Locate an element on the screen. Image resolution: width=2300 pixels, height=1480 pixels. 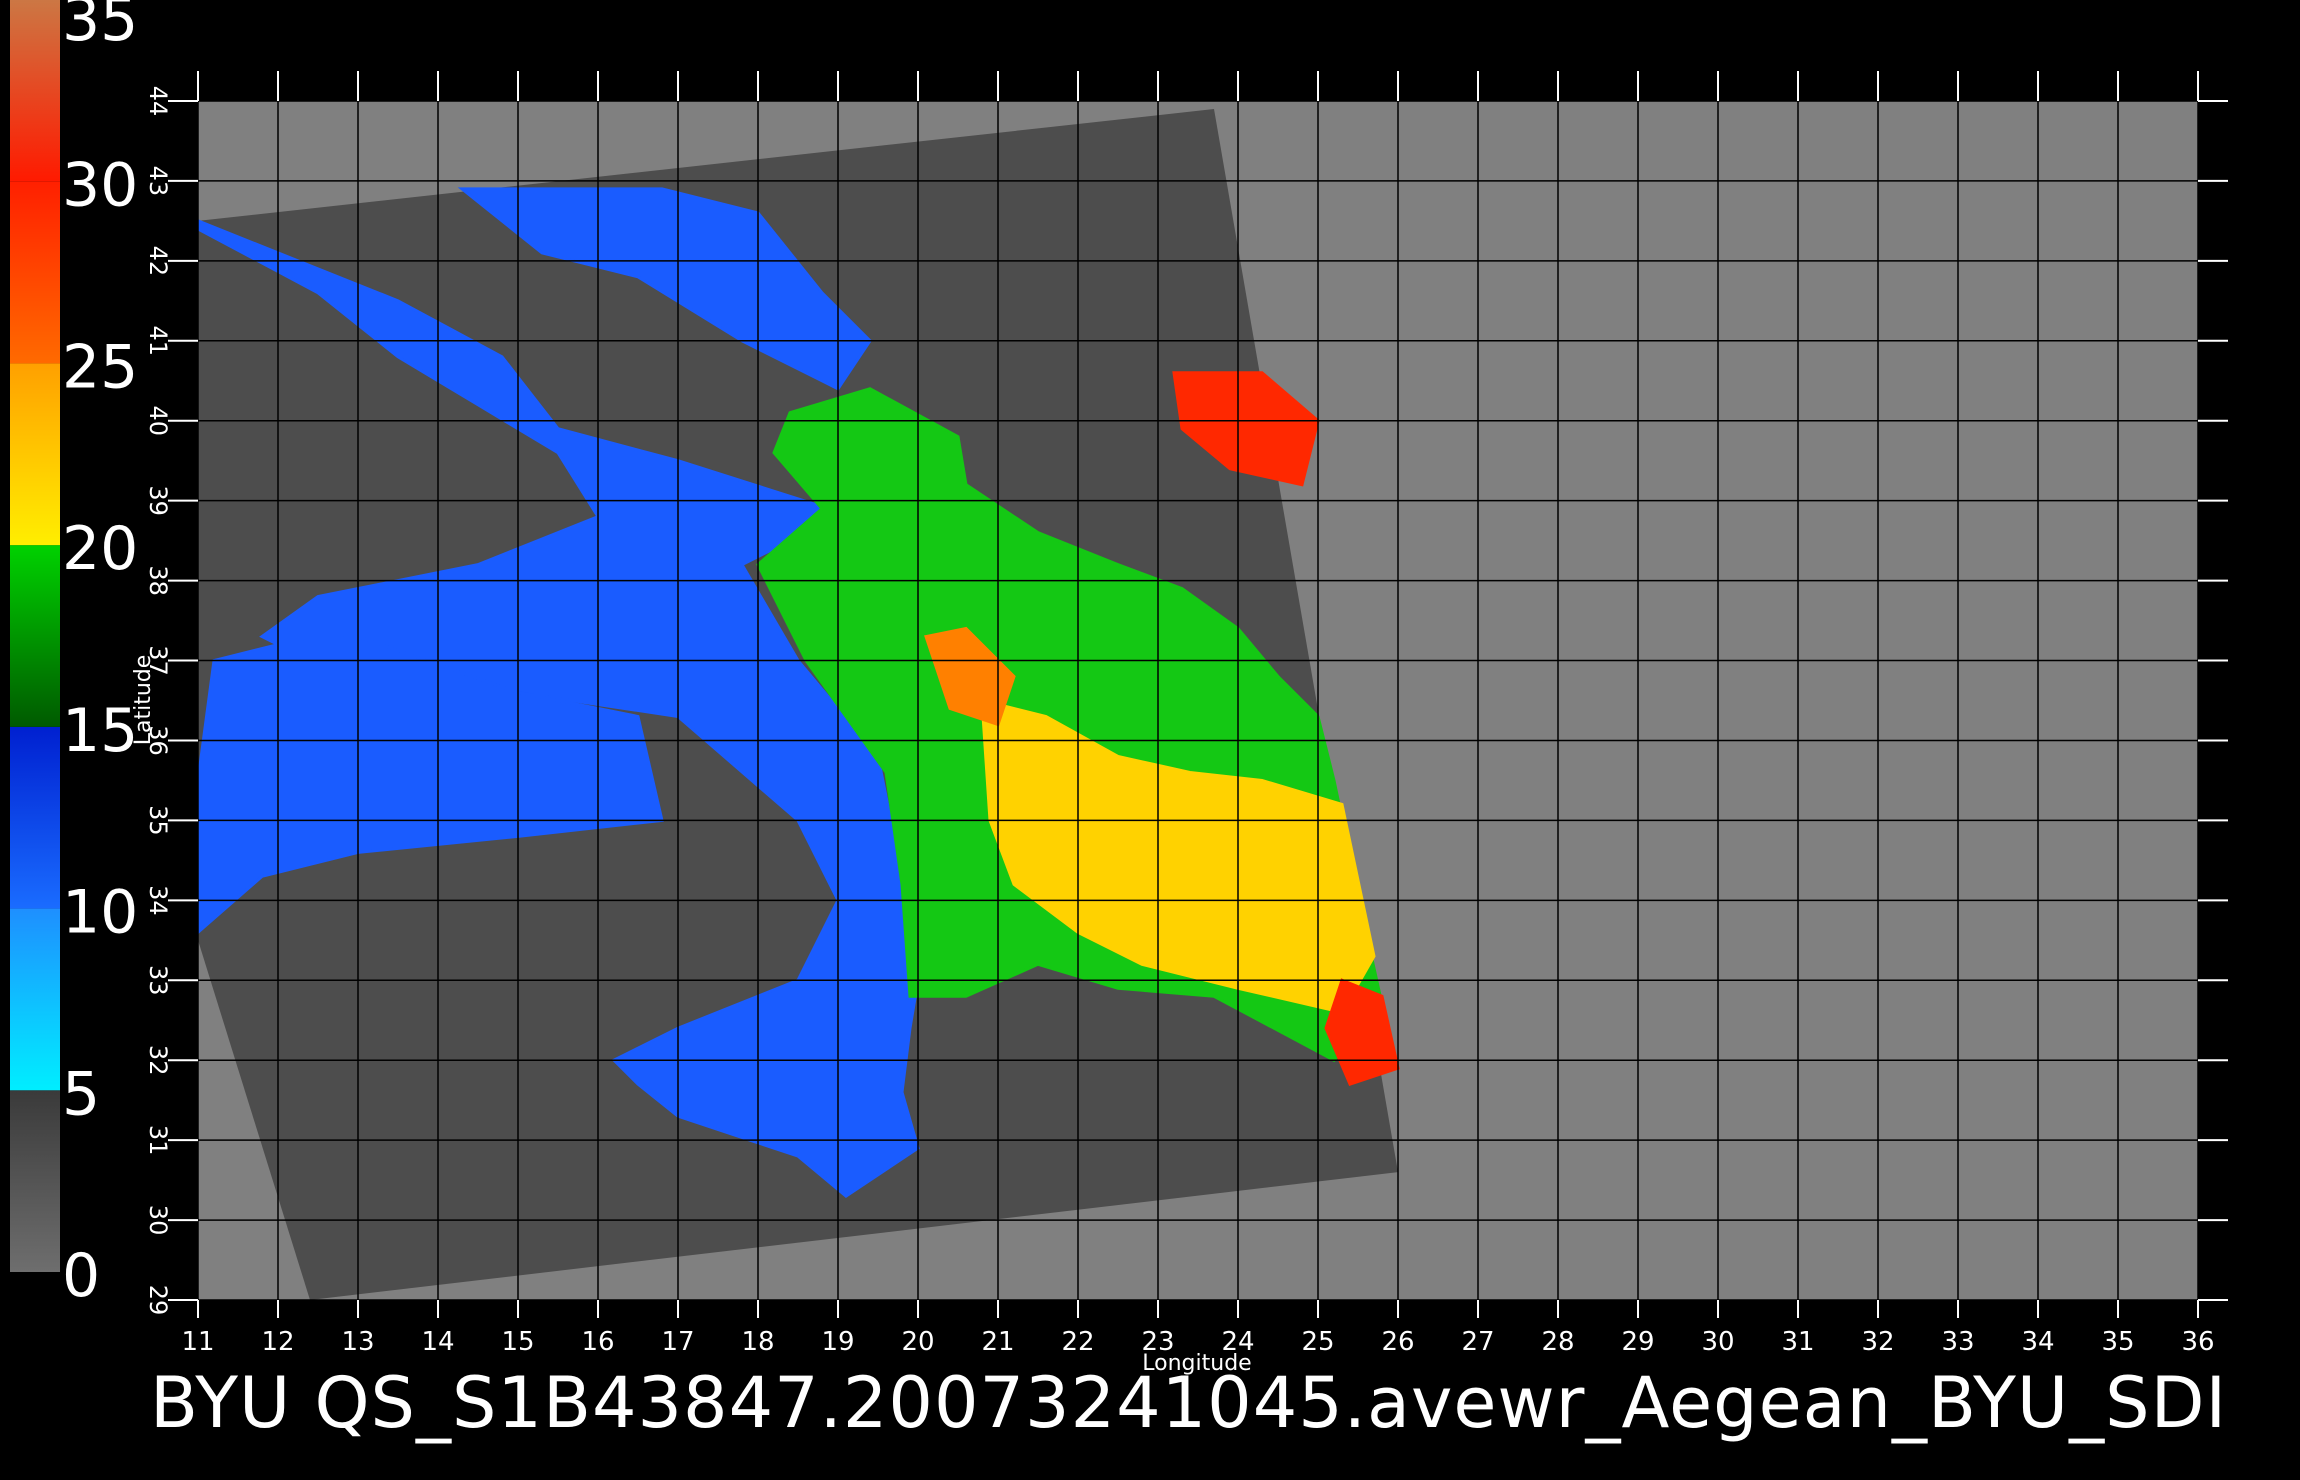
colorbar-label: 20 is located at coordinates (100, 549).